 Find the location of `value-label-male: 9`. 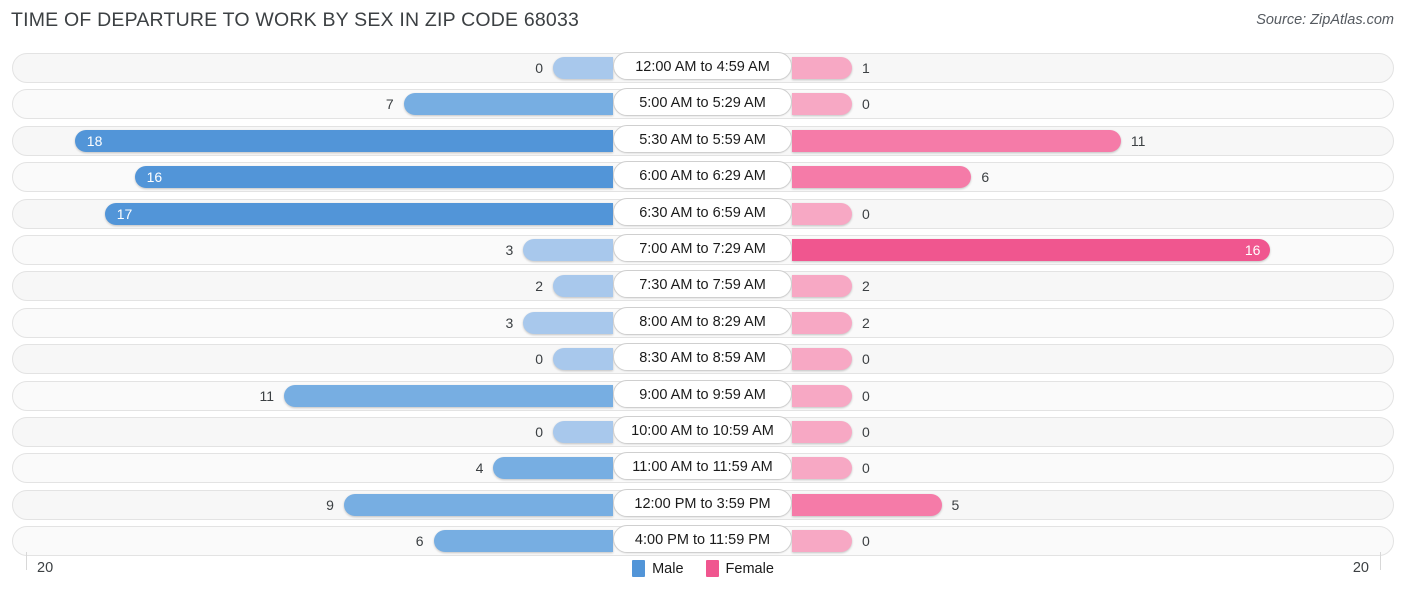

value-label-male: 9 is located at coordinates (330, 504).